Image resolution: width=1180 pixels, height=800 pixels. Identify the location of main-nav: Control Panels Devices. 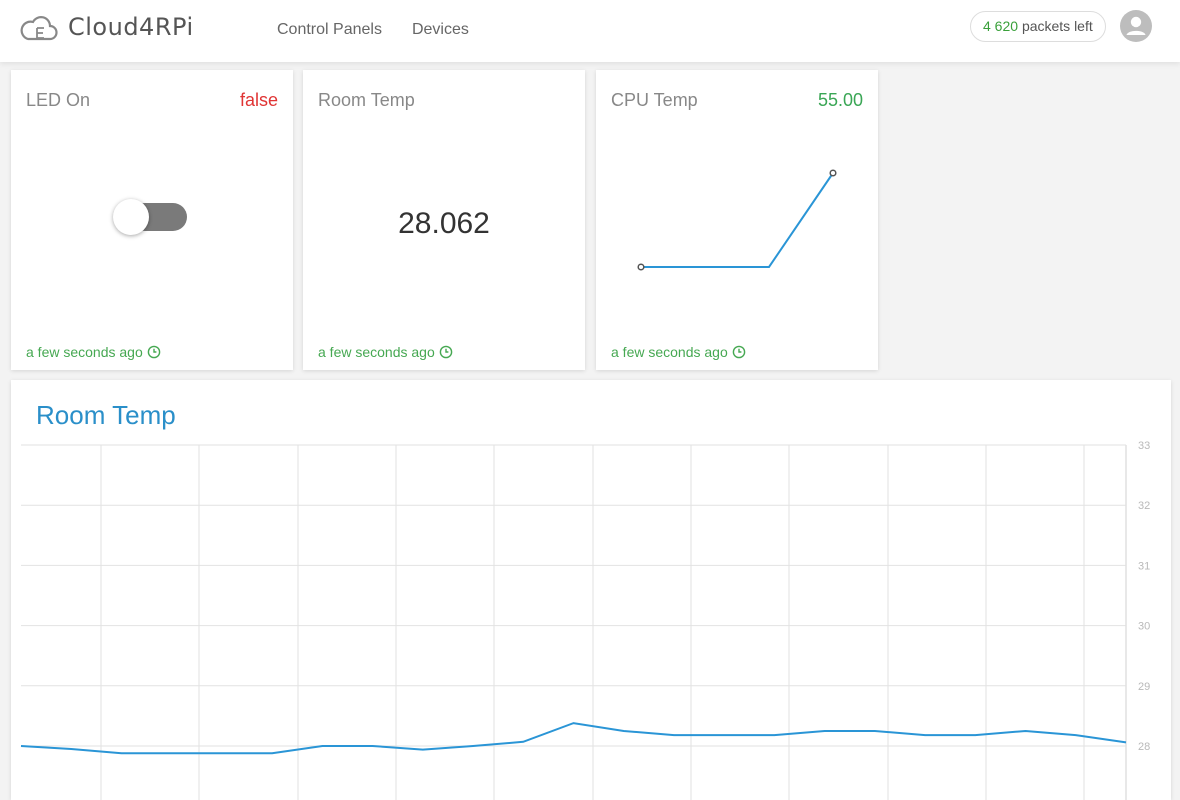
(373, 30).